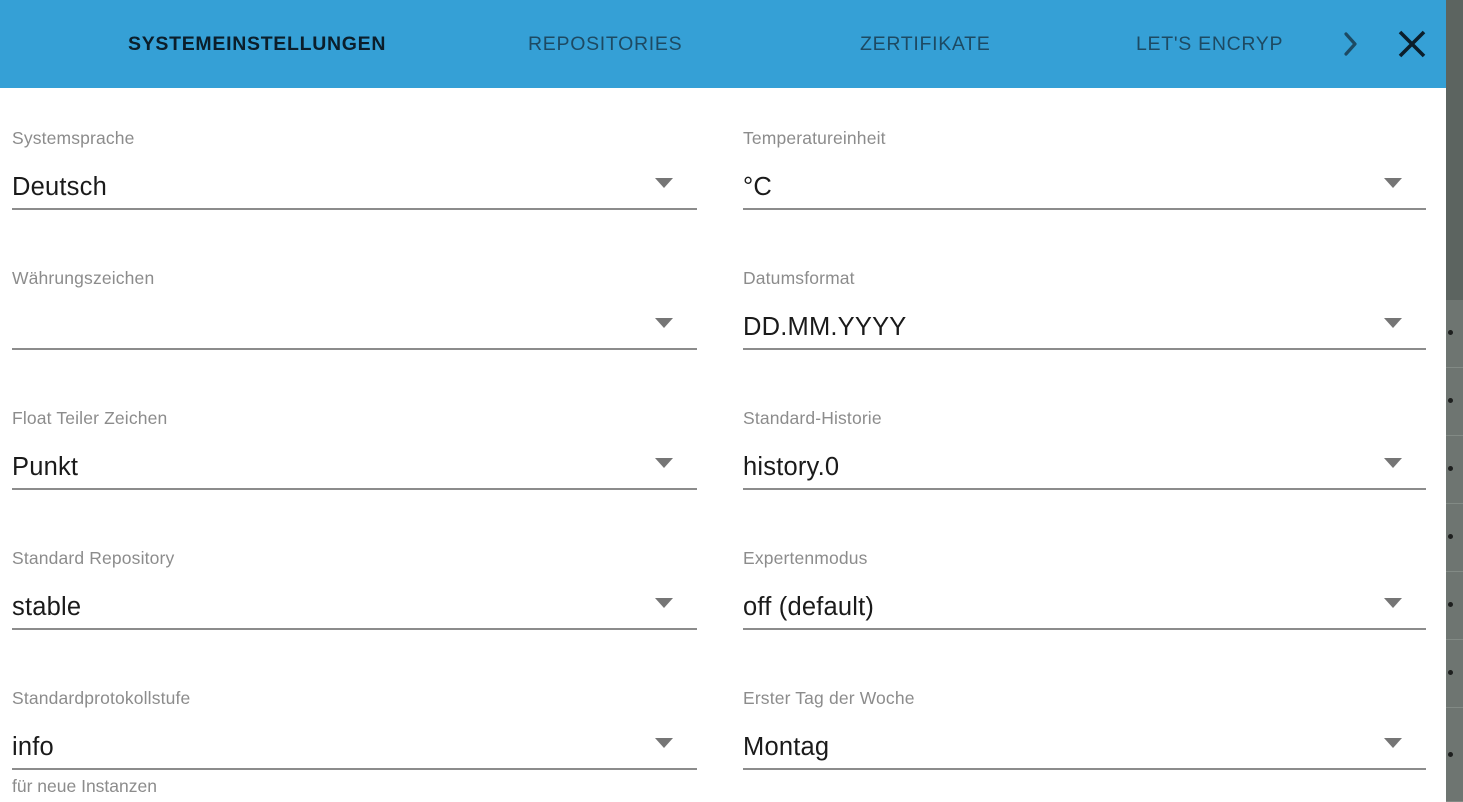  I want to click on field-systemsprache: Systemsprache Deutsch, so click(354, 174).